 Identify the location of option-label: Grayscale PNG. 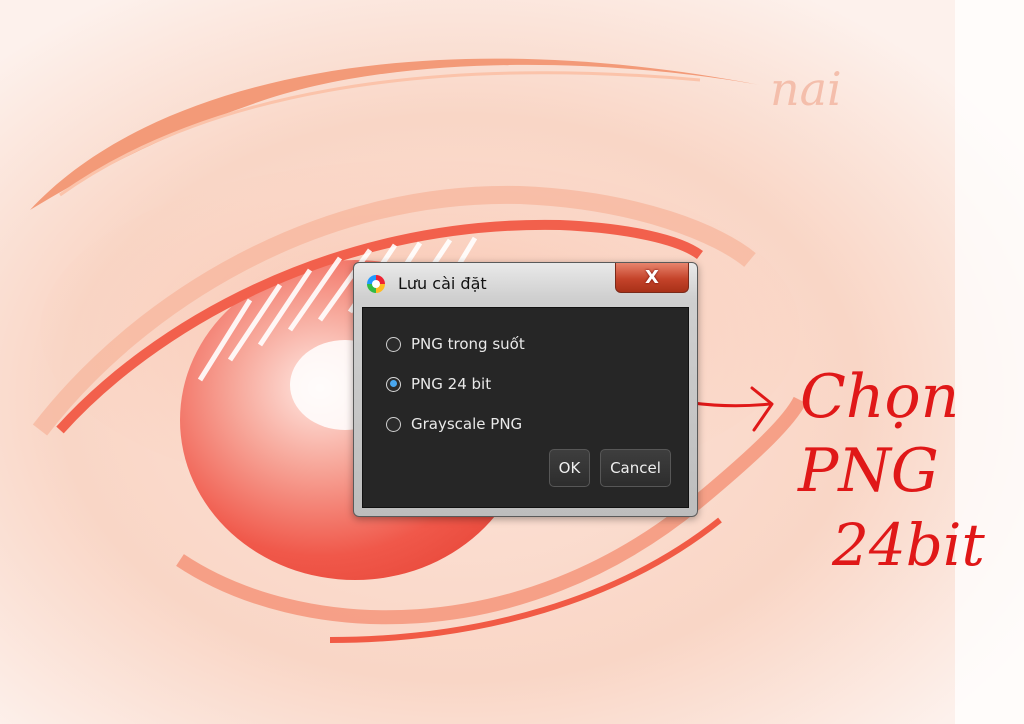
(467, 424).